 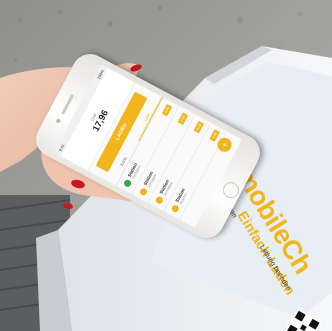 What do you see at coordinates (182, 118) in the screenshot?
I see `list-item-price: 5,40` at bounding box center [182, 118].